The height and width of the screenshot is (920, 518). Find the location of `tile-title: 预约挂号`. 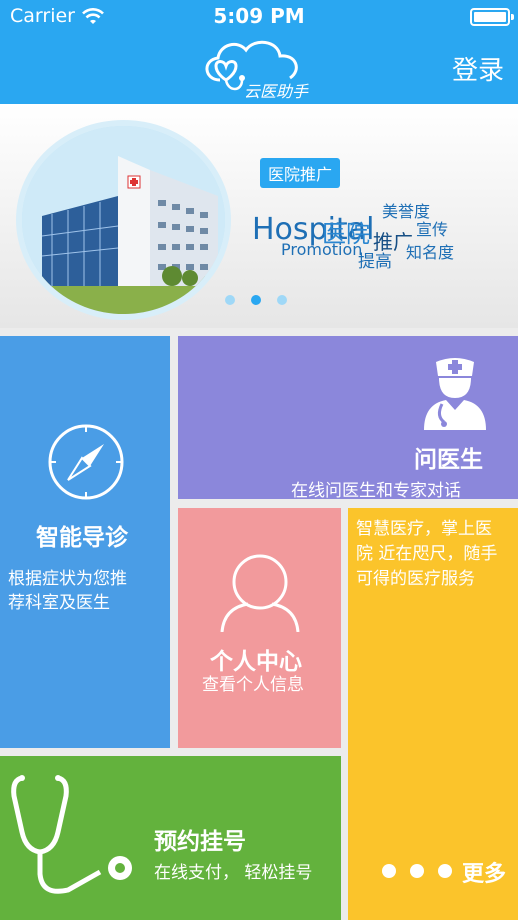

tile-title: 预约挂号 is located at coordinates (200, 842).